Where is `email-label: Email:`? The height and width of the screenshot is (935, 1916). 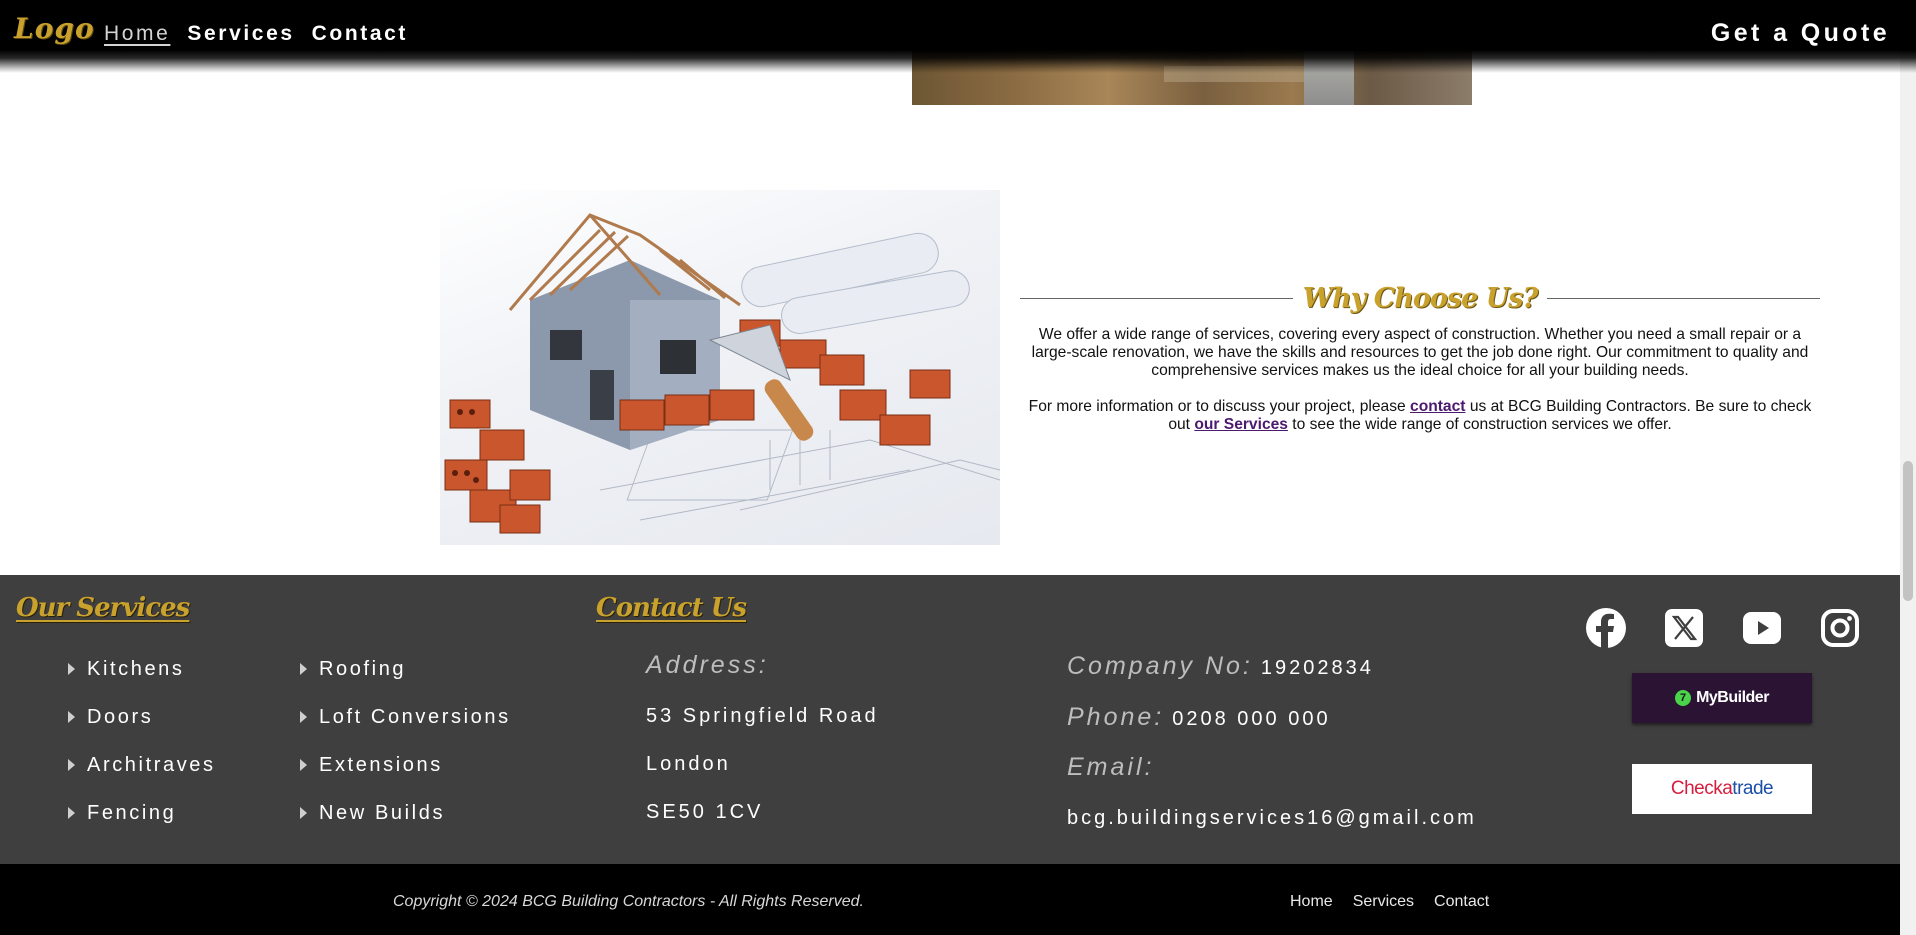
email-label: Email: is located at coordinates (1111, 767).